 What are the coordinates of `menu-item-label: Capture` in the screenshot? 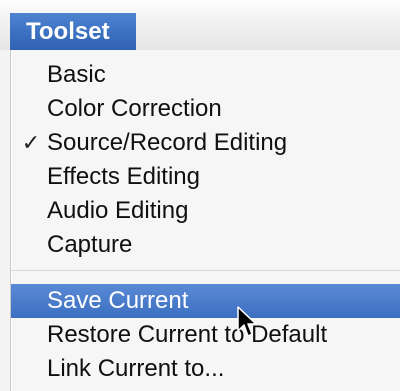 It's located at (90, 244).